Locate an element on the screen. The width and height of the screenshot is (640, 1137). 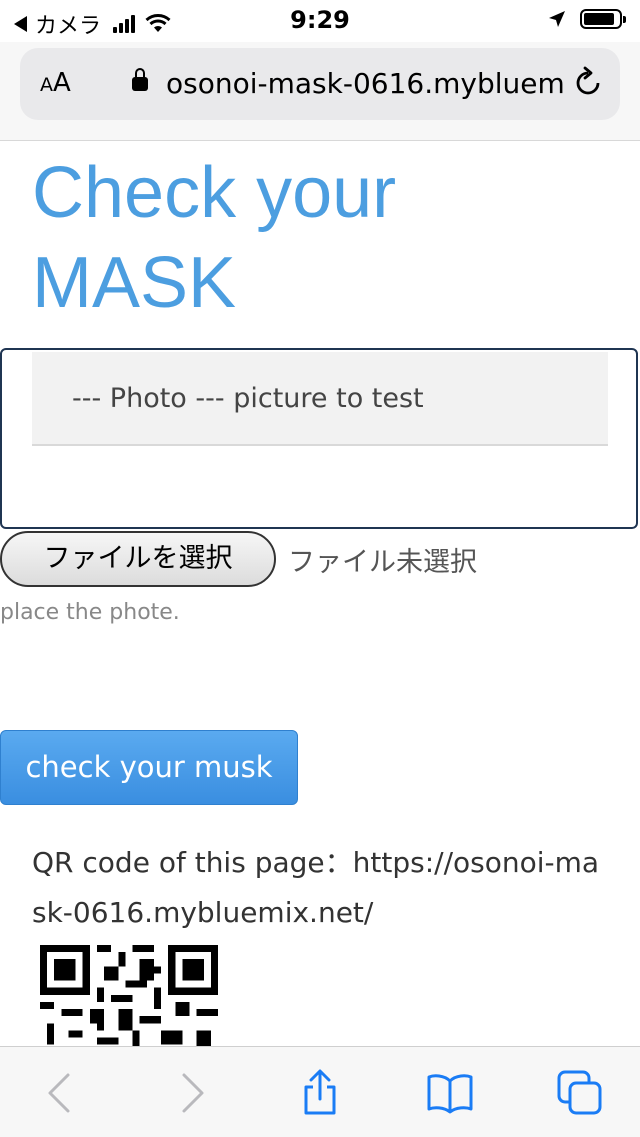
reload-icon is located at coordinates (588, 83).